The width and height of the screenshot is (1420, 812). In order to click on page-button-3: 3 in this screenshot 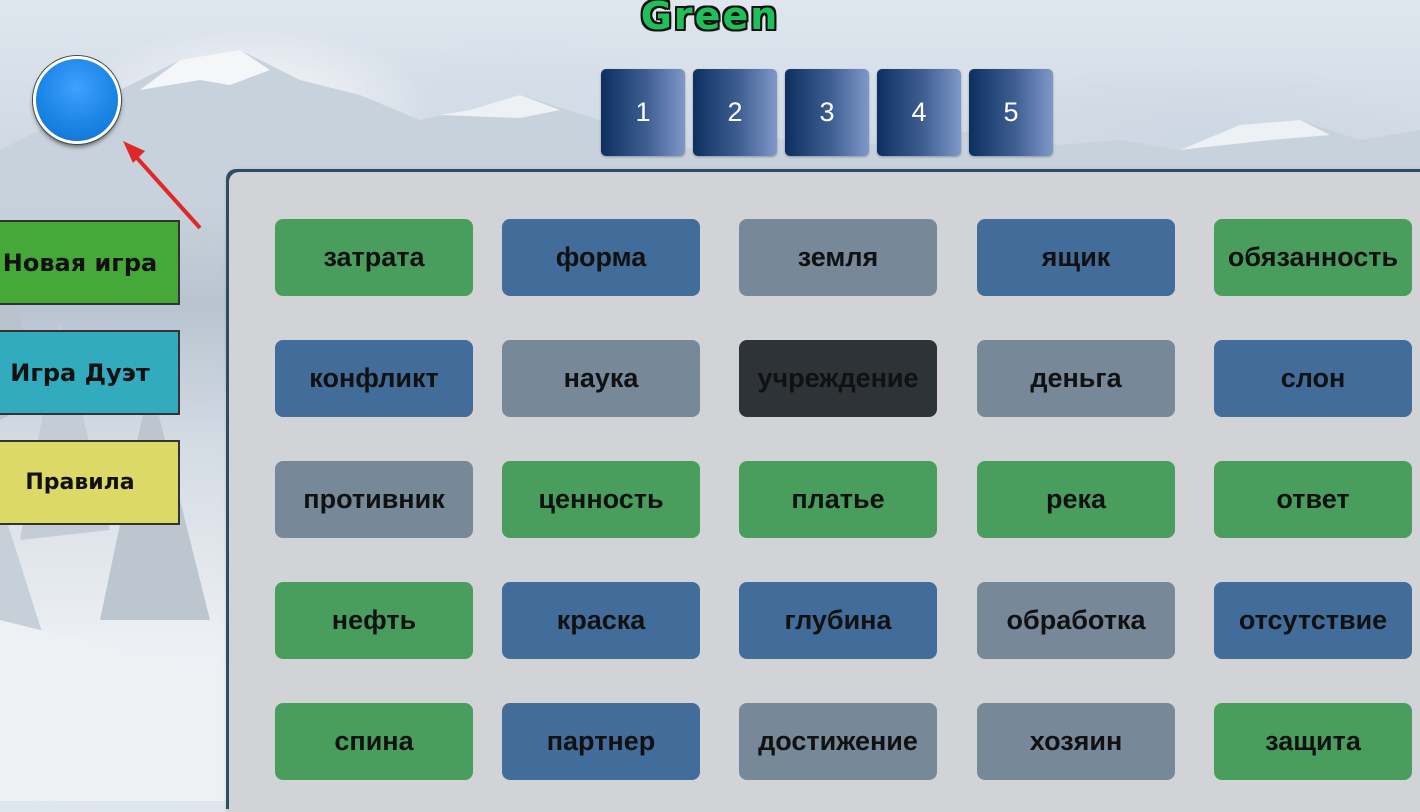, I will do `click(827, 112)`.